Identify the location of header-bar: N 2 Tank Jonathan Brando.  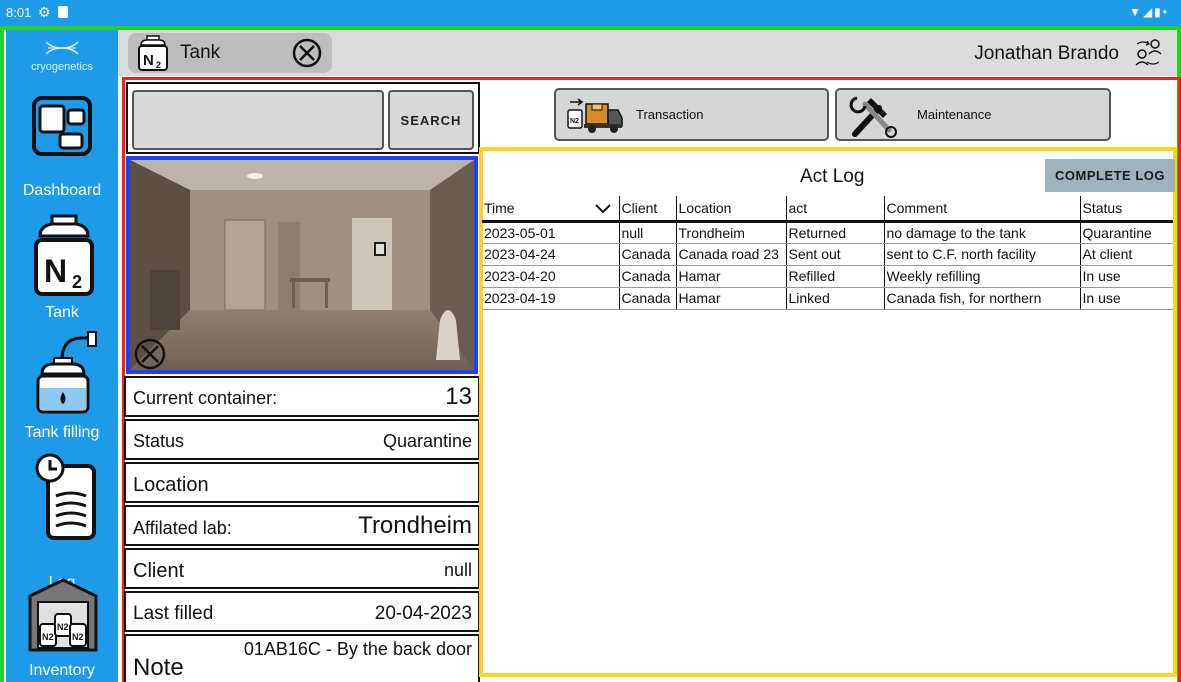
(647, 53).